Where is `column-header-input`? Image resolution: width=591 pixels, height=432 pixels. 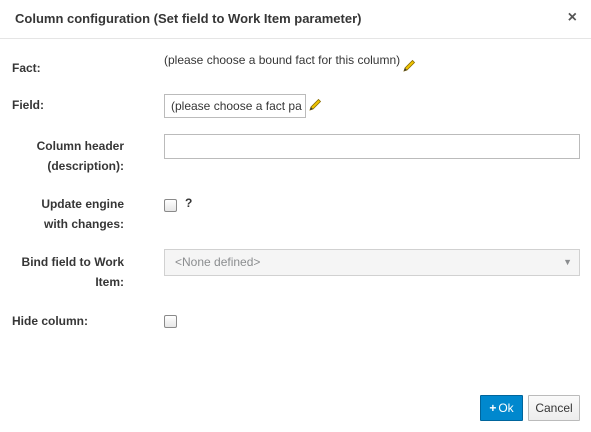
column-header-input is located at coordinates (372, 146).